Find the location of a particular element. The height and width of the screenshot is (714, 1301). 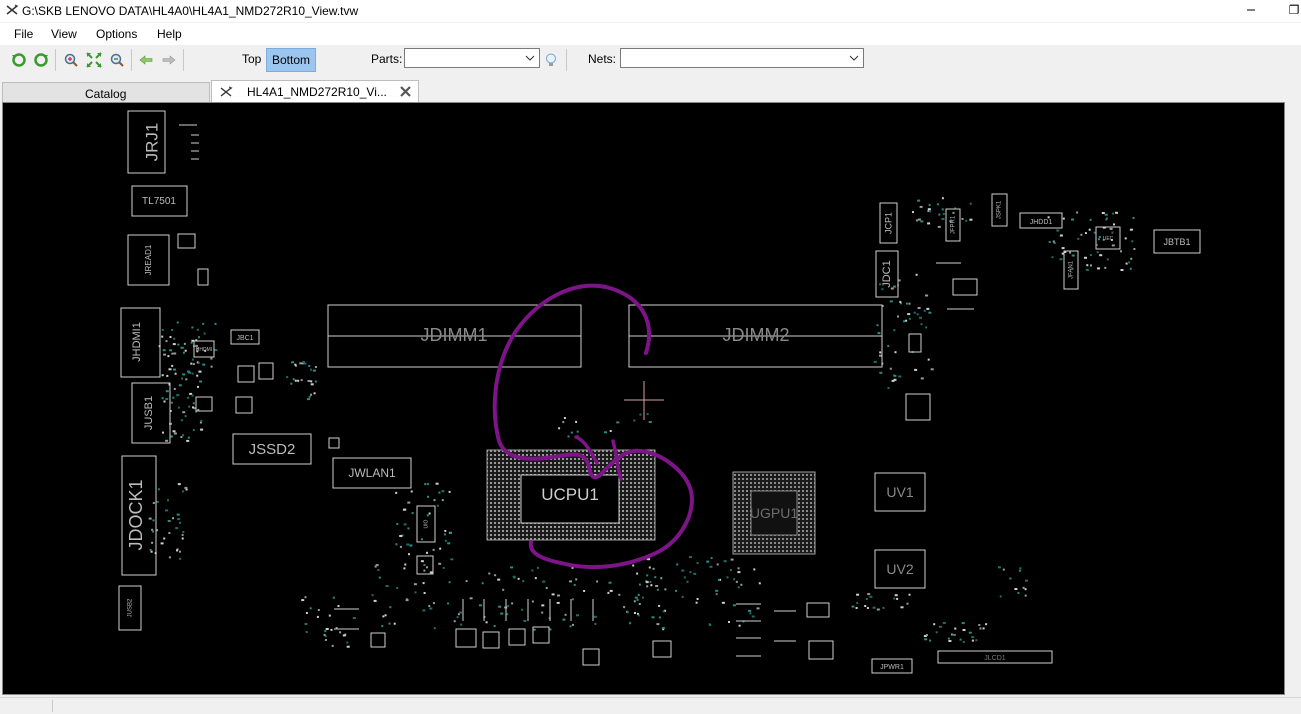

menu-help: Help is located at coordinates (169, 34).